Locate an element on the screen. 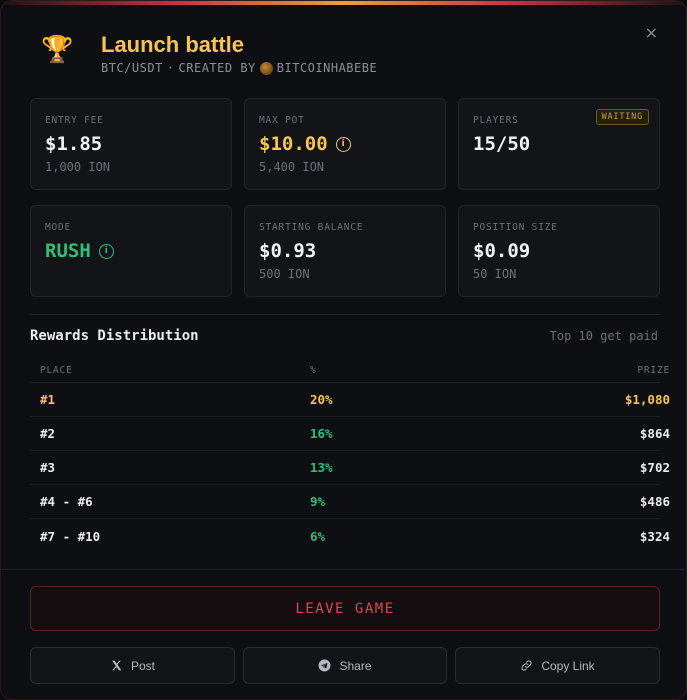 This screenshot has height=700, width=687. row-prize: $486 is located at coordinates (654, 501).